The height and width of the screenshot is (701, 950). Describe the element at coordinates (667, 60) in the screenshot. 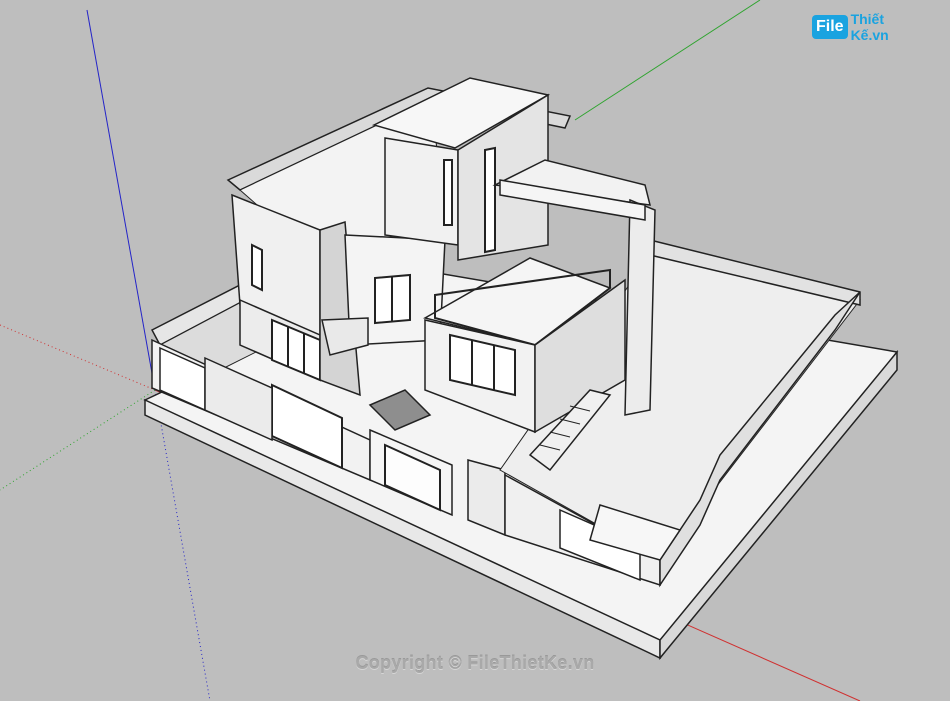

I see `green-axis-line` at that location.